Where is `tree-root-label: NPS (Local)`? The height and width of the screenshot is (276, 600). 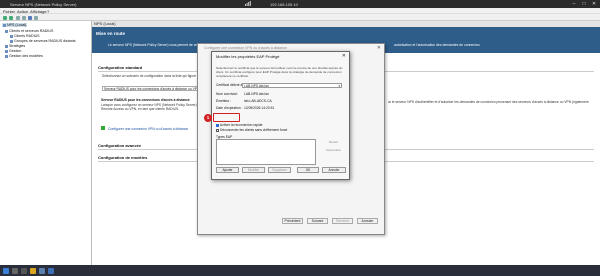
tree-root-label: NPS (Local) is located at coordinates (17, 25).